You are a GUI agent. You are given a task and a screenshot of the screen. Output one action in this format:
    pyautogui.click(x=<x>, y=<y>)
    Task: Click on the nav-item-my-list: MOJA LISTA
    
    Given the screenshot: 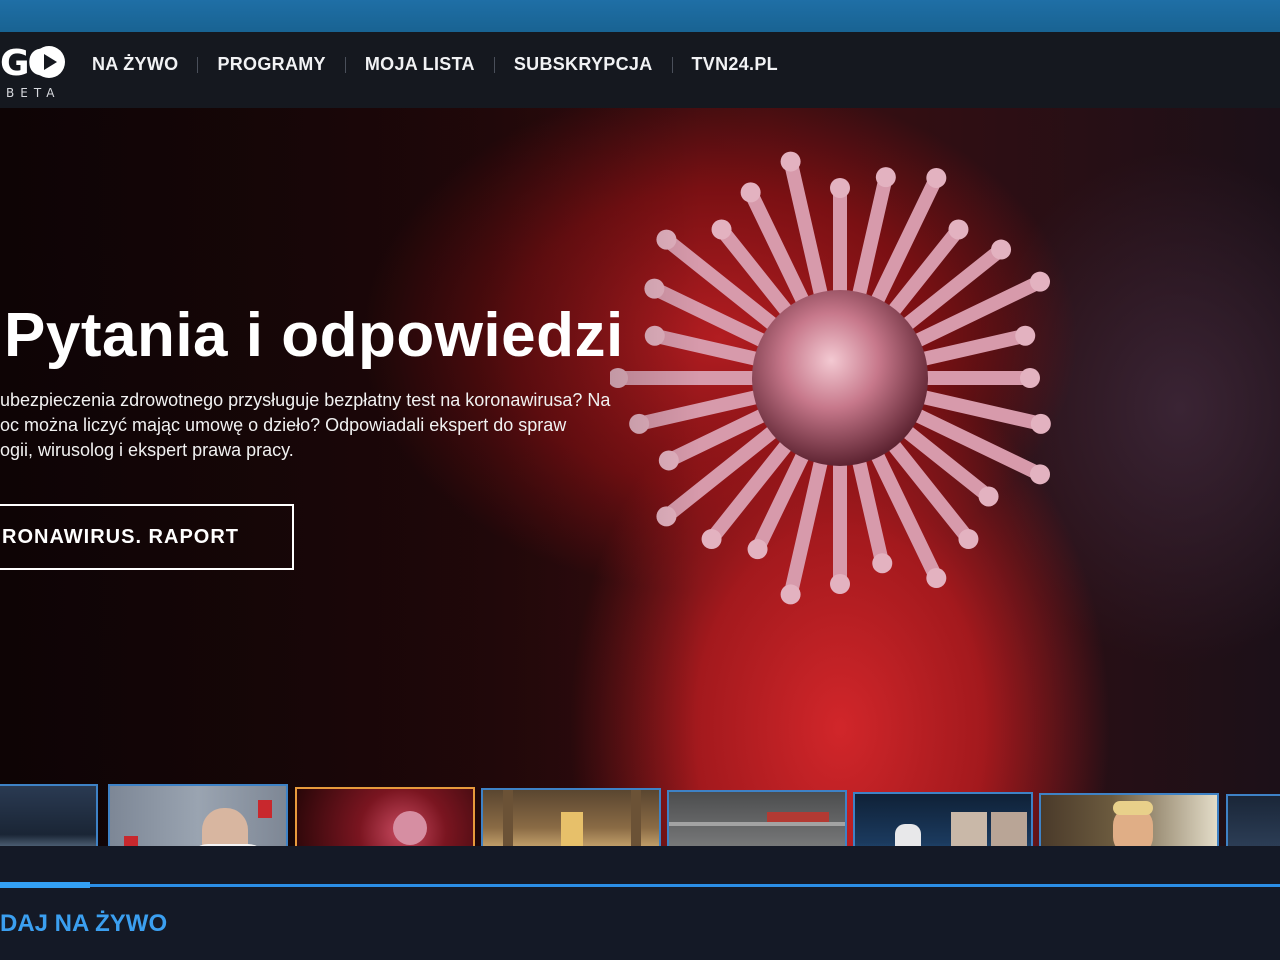 What is the action you would take?
    pyautogui.click(x=420, y=64)
    